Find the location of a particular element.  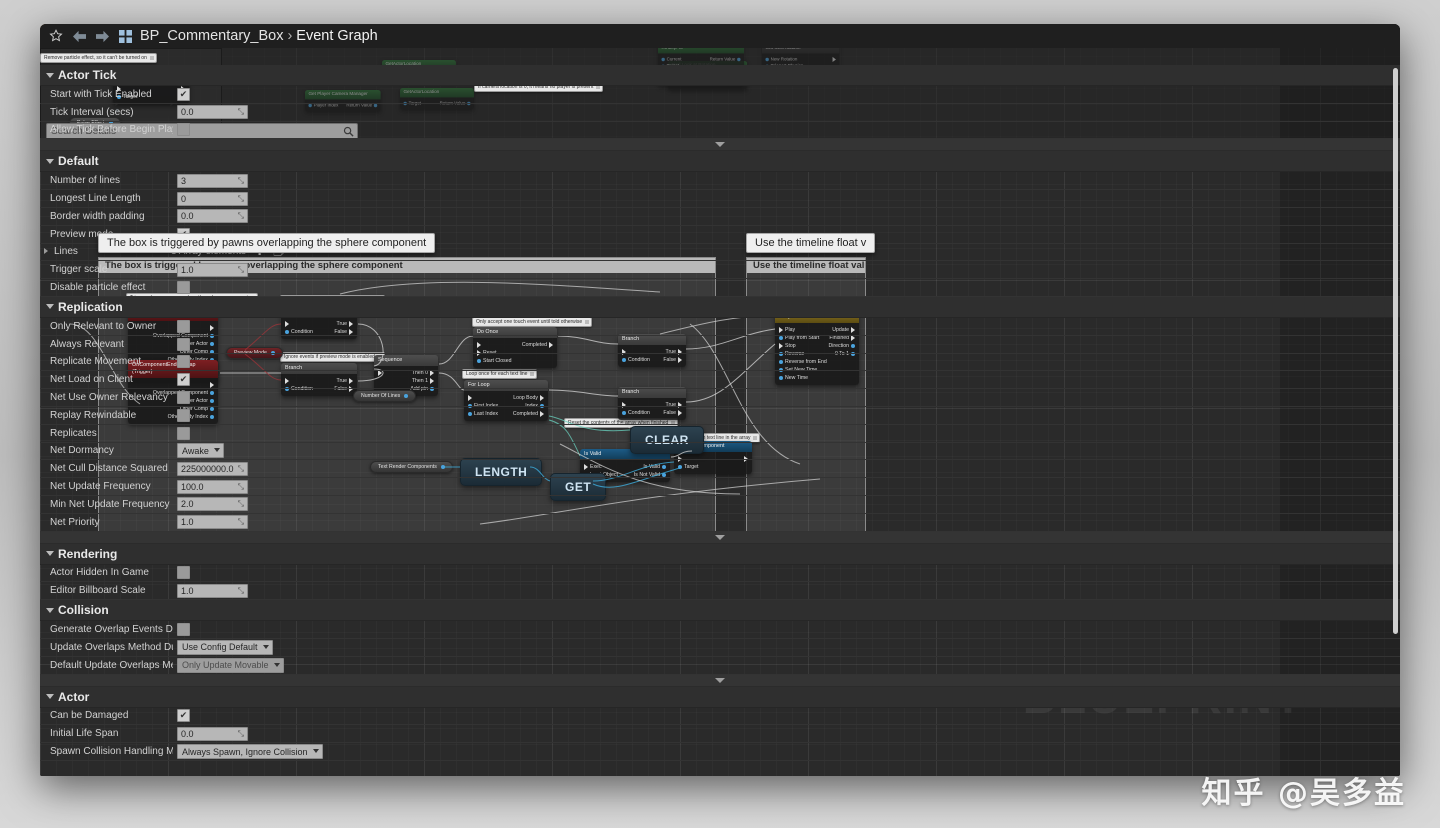

details-section-actor-tick: Actor Tick is located at coordinates (720, 75).